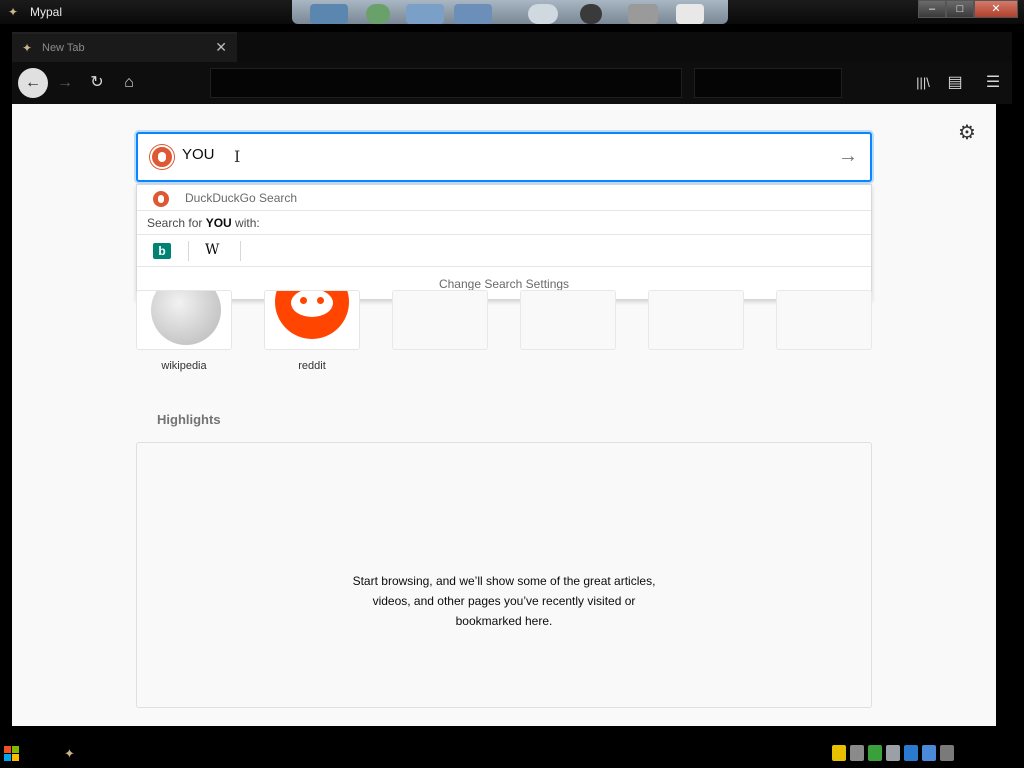 Image resolution: width=1024 pixels, height=768 pixels. What do you see at coordinates (312, 366) in the screenshot?
I see `top-site-label: reddit` at bounding box center [312, 366].